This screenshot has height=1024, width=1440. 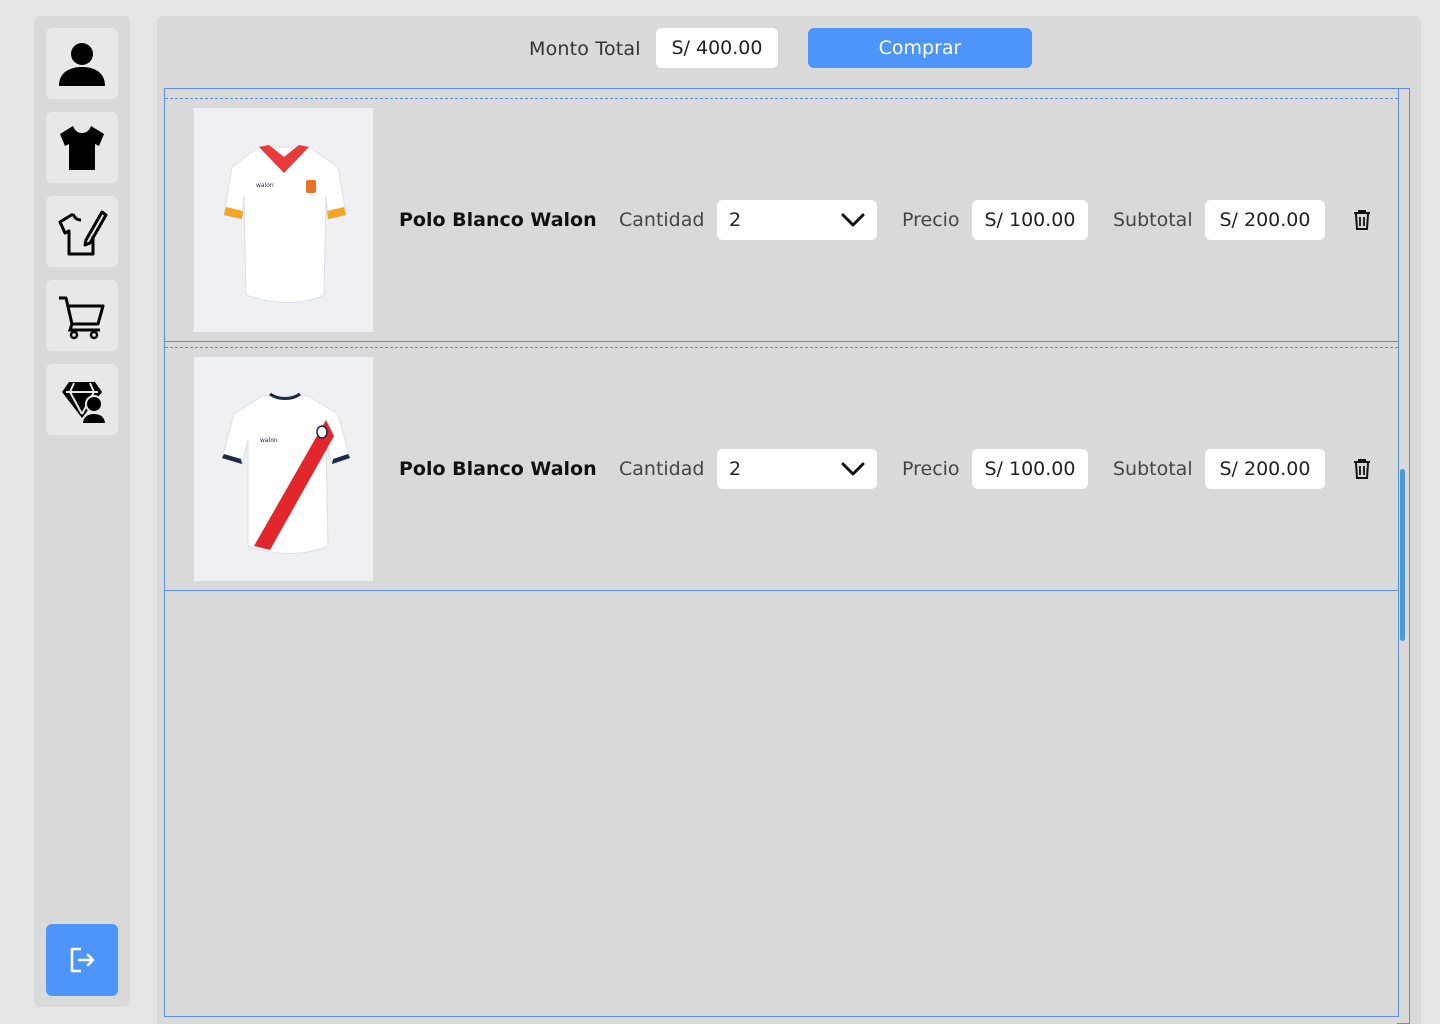 What do you see at coordinates (284, 224) in the screenshot?
I see `white-jersey-orange-collar: walon` at bounding box center [284, 224].